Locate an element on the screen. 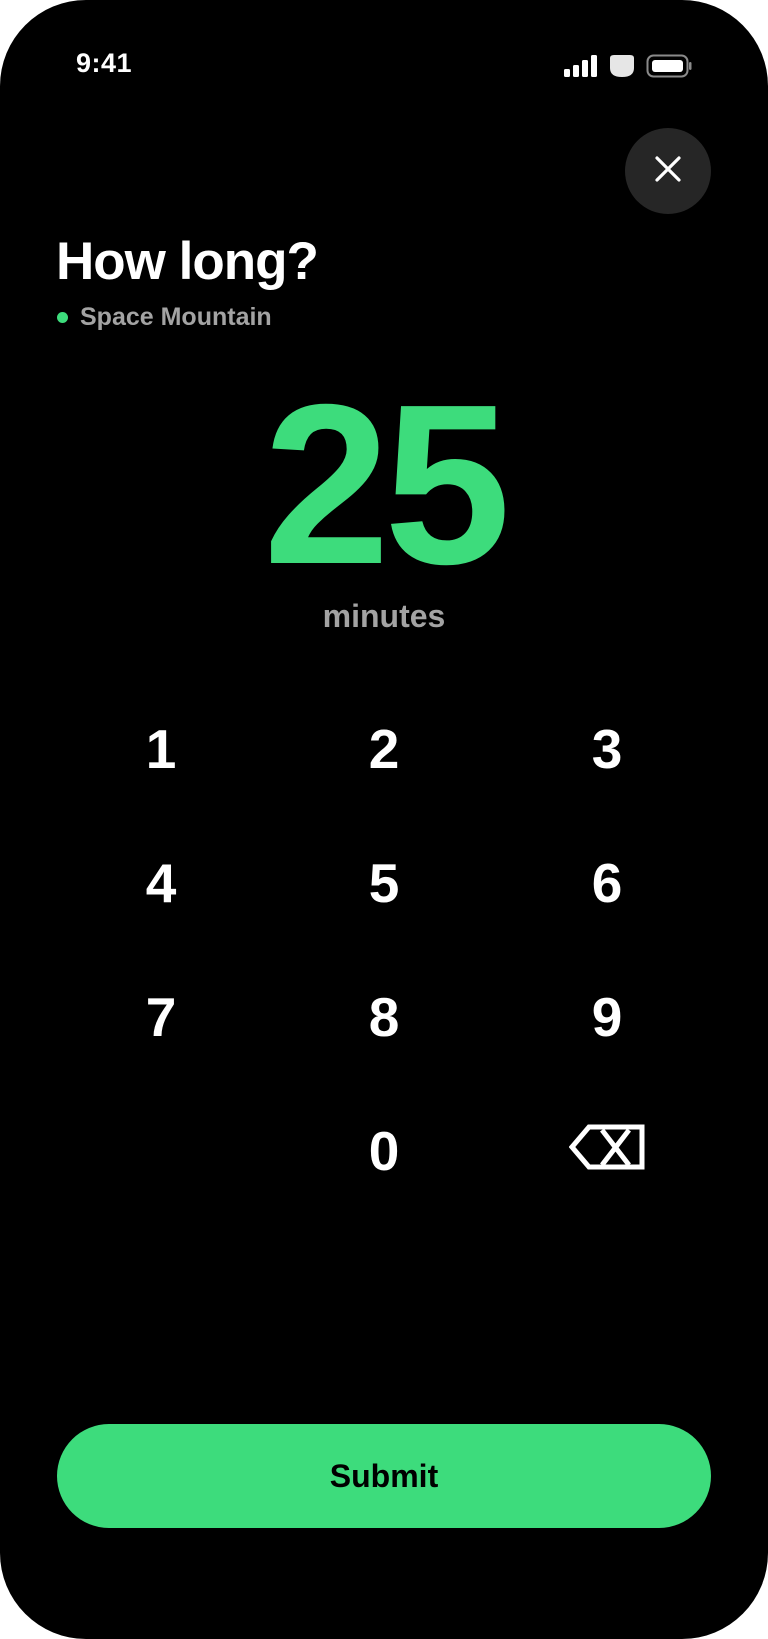 The width and height of the screenshot is (768, 1639). backspace-button is located at coordinates (607, 1151).